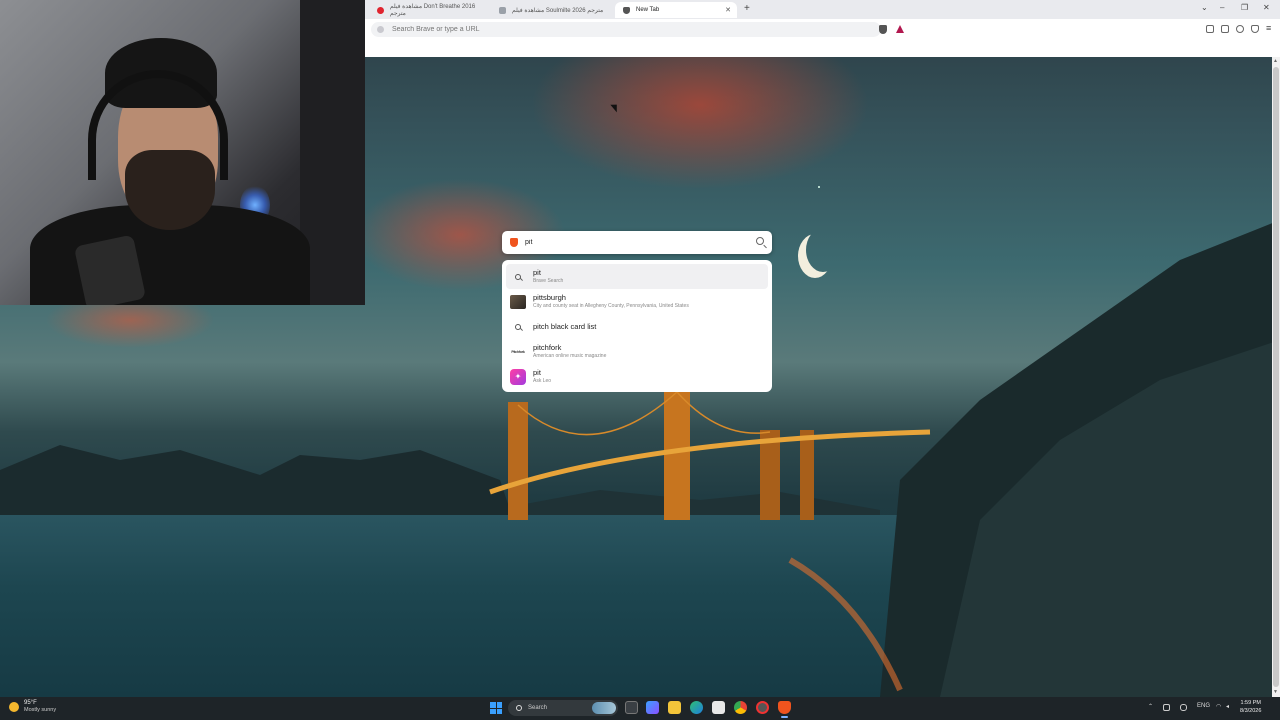  Describe the element at coordinates (1150, 706) in the screenshot. I see `chevron-up-icon: ⌃` at that location.